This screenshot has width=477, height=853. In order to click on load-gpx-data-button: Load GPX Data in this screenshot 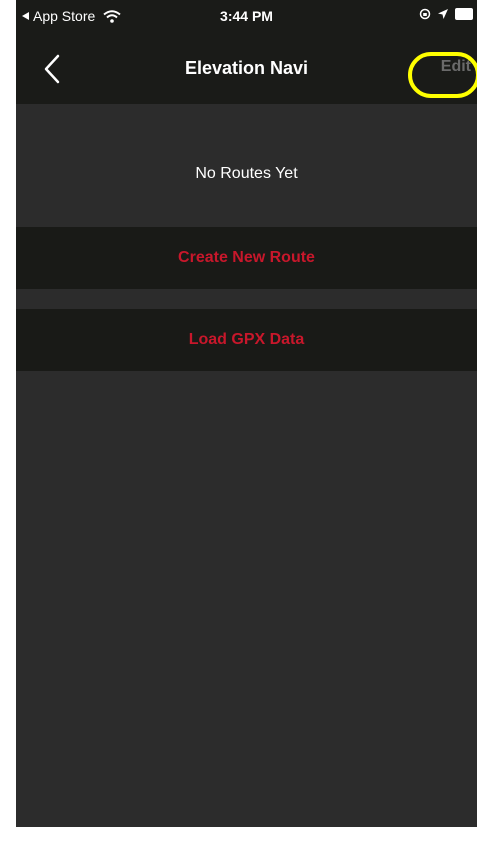, I will do `click(246, 340)`.